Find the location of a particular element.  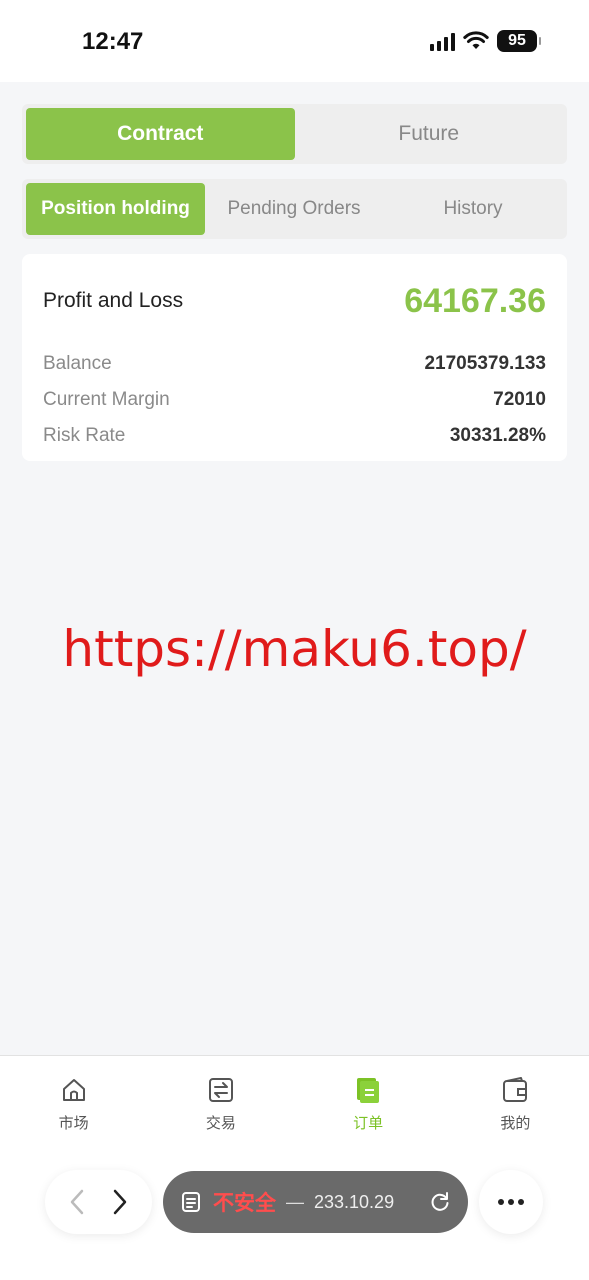

sub-tabs: Position holding Pending Orders History is located at coordinates (294, 209).